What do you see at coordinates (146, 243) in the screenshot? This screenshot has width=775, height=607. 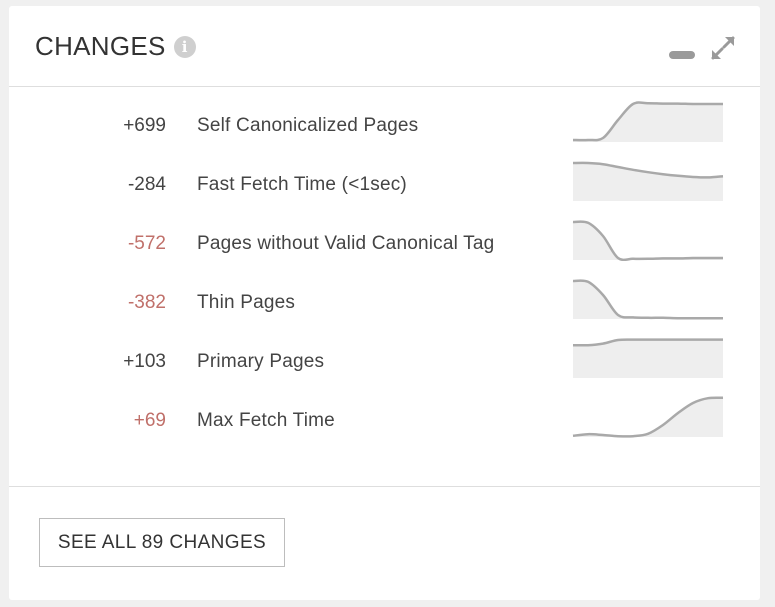 I see `change-delta: -572` at bounding box center [146, 243].